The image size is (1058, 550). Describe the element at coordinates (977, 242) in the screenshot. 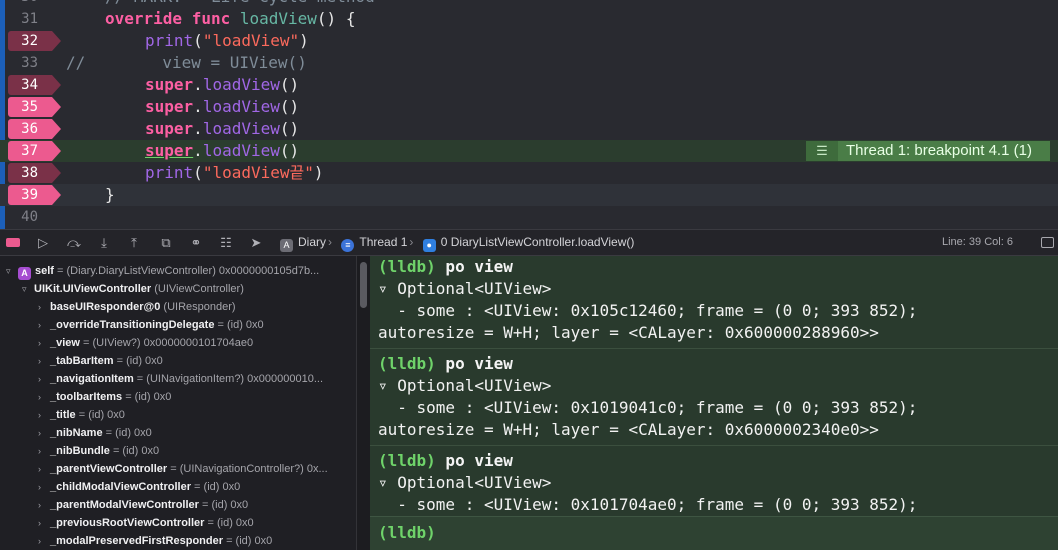

I see `cursor-position: Line: 39 Col: 6` at that location.